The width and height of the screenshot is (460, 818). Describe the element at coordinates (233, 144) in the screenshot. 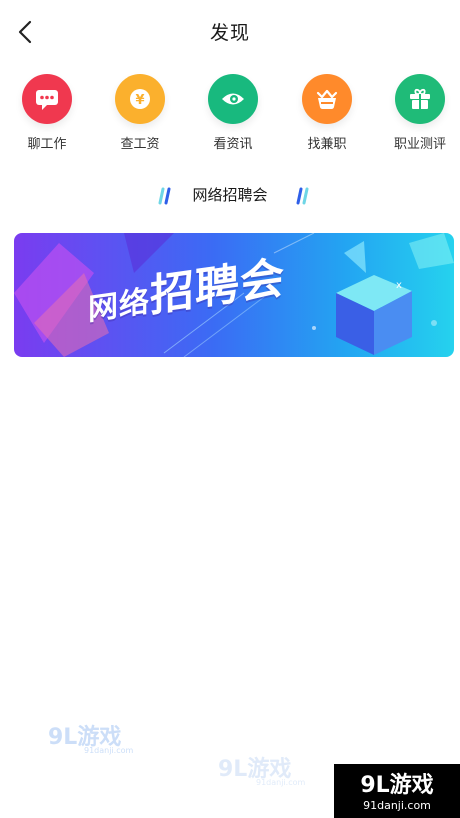

I see `shortcut-label: 看资讯` at that location.